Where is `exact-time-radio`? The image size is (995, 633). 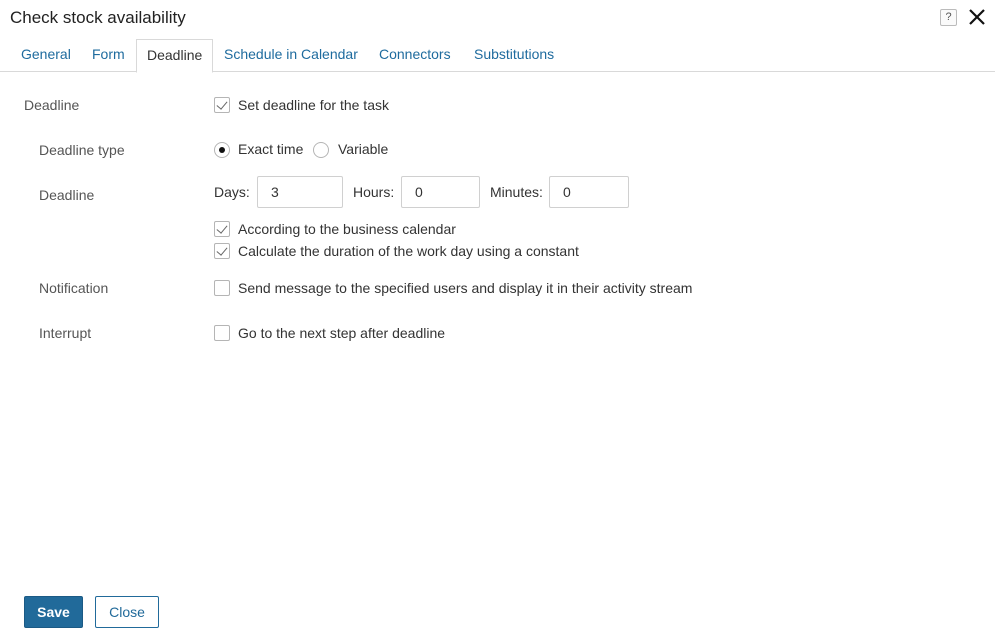 exact-time-radio is located at coordinates (222, 150).